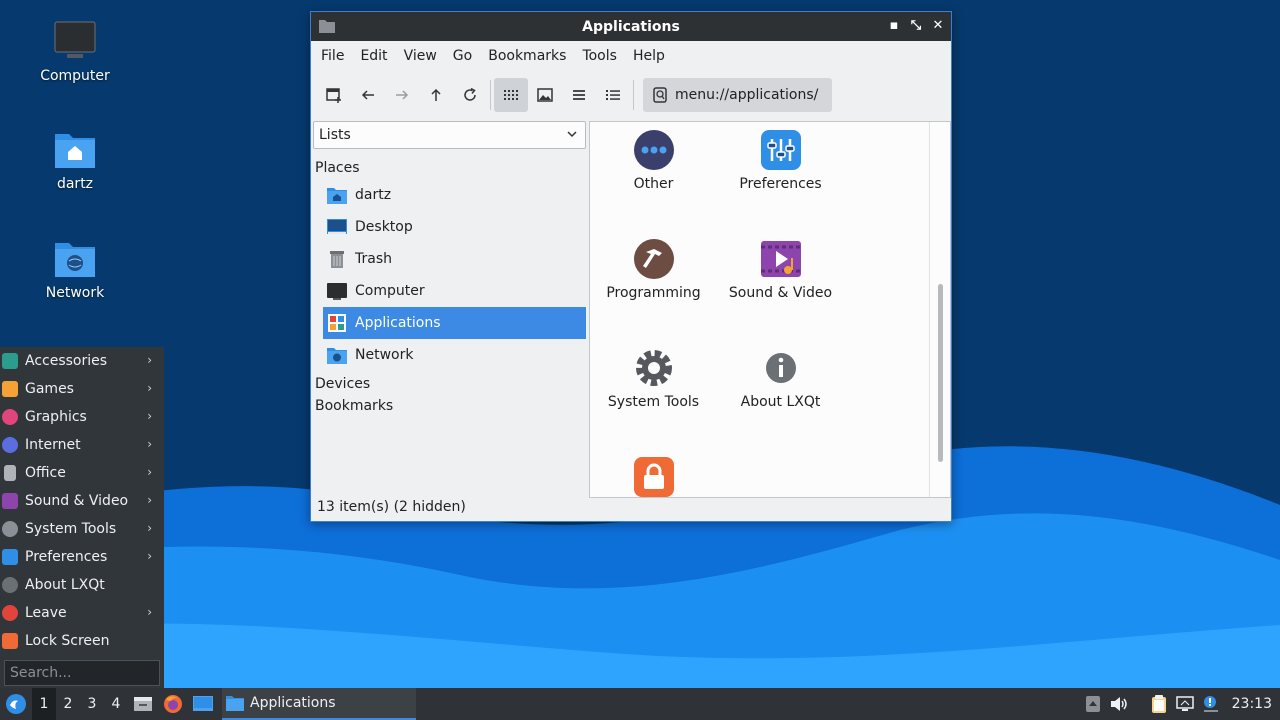 This screenshot has width=1280, height=720. I want to click on start-menu-item-sound-video: Sound & Video ›, so click(82, 501).